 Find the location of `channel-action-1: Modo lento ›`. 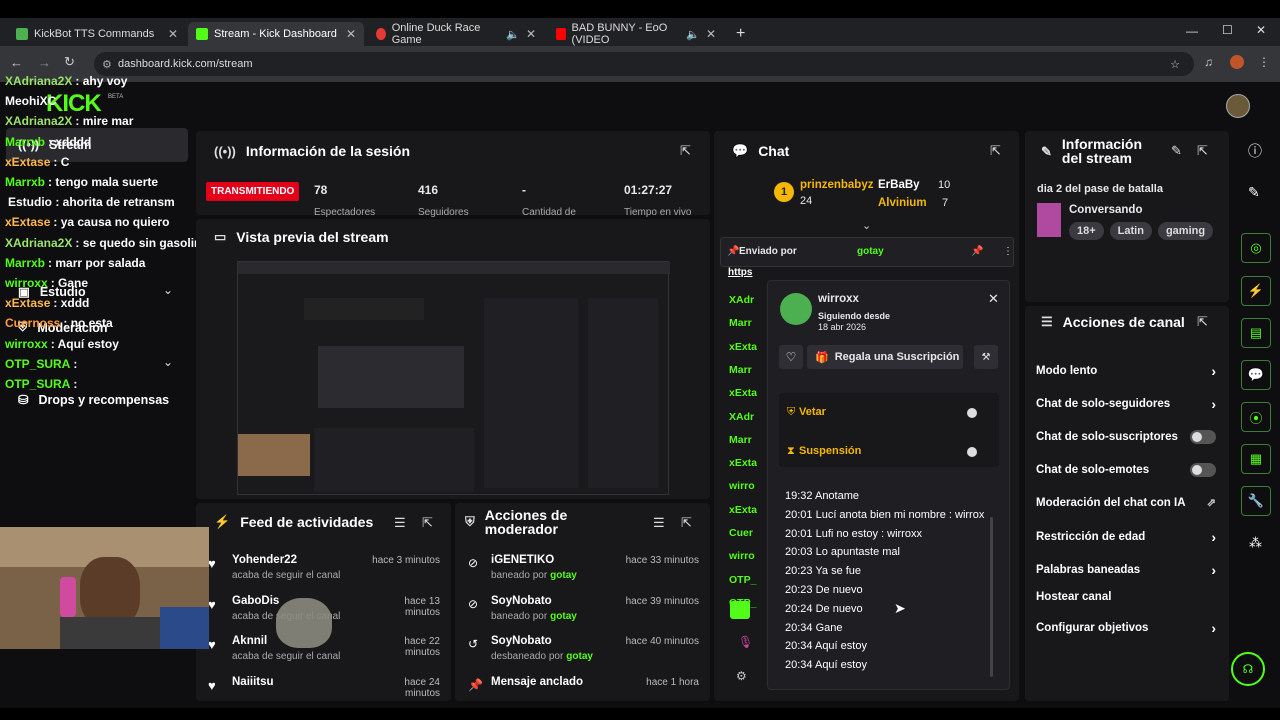

channel-action-1: Modo lento › is located at coordinates (1126, 371).